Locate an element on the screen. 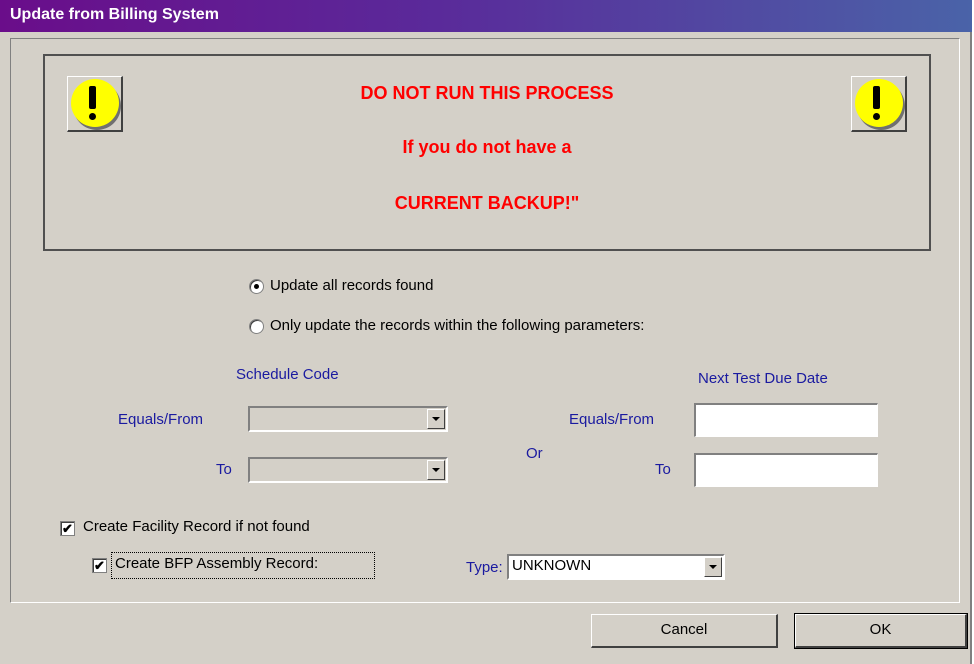 This screenshot has width=974, height=664. type-label: Type: is located at coordinates (484, 567).